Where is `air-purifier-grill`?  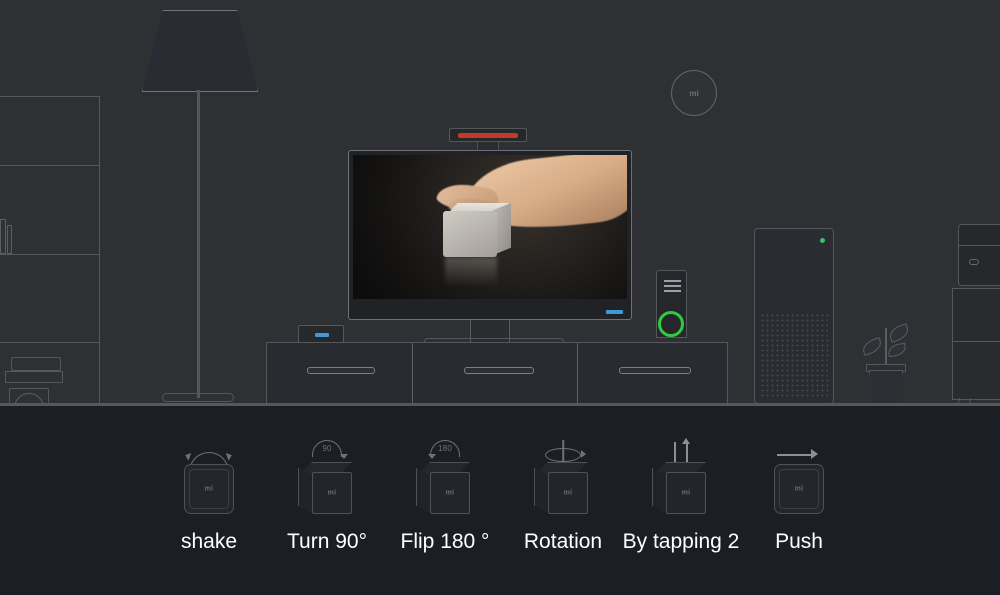 air-purifier-grill is located at coordinates (794, 355).